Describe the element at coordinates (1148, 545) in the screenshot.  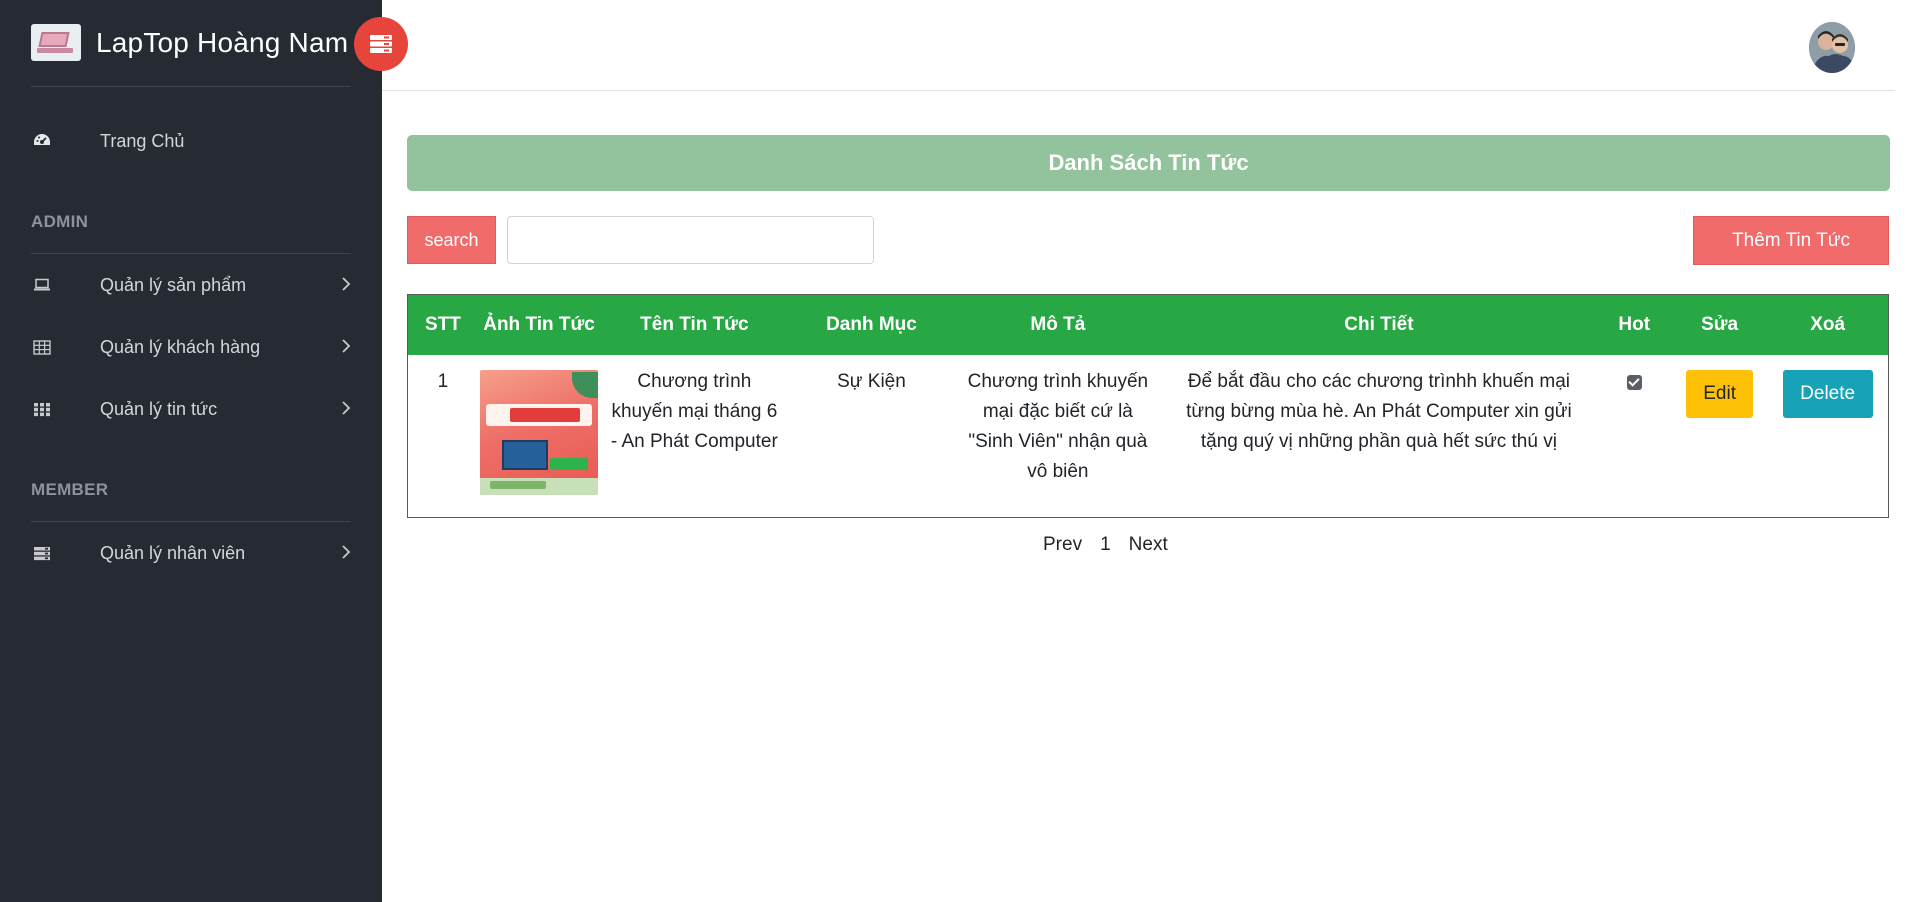
I see `next-page-link: Next` at that location.